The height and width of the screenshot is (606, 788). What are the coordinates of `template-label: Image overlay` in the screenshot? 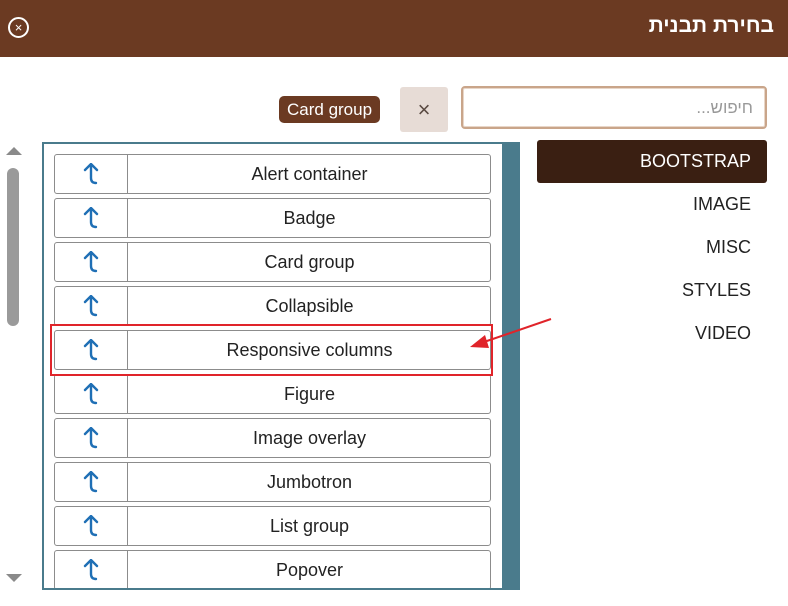 It's located at (309, 438).